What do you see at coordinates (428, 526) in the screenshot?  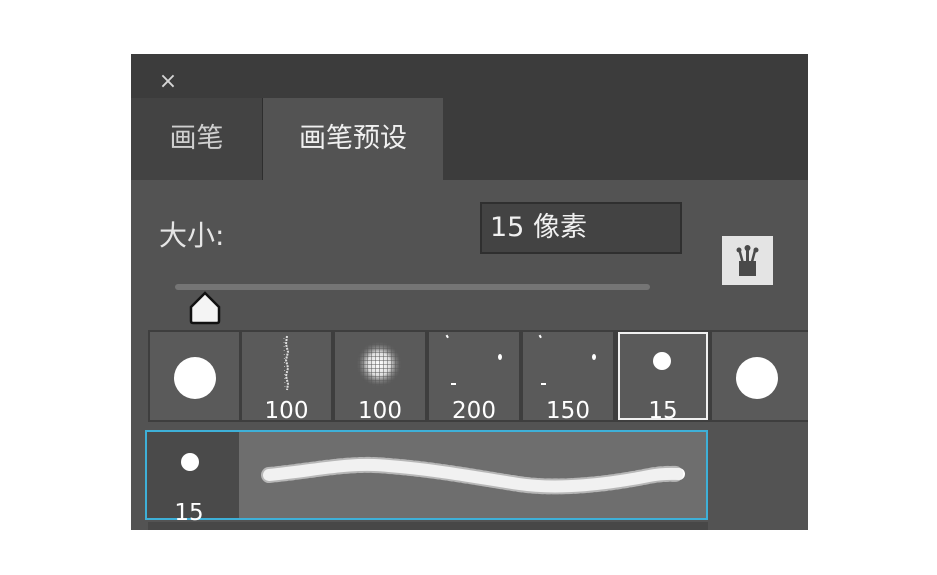 I see `next-brush-row` at bounding box center [428, 526].